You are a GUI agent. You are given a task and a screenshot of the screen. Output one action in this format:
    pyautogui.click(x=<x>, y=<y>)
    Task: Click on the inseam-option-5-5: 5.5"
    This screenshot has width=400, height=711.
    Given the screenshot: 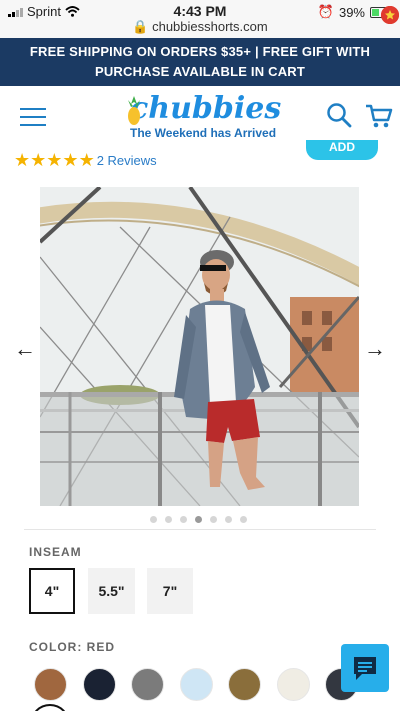 What is the action you would take?
    pyautogui.click(x=111, y=591)
    